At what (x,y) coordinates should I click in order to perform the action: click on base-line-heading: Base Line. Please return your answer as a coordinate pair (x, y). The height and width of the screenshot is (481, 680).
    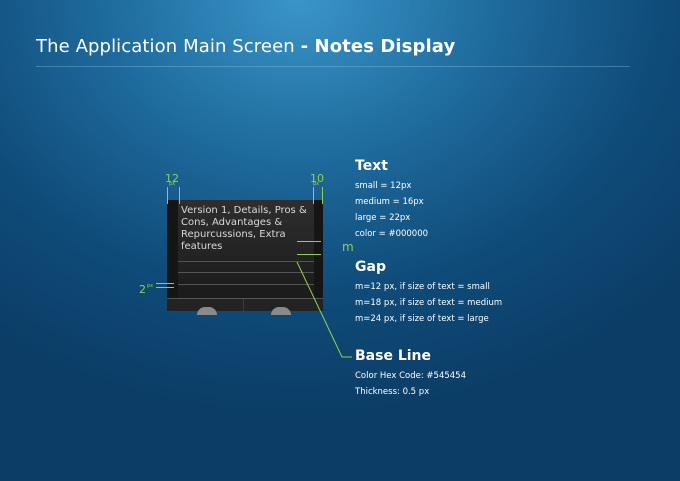
    Looking at the image, I should click on (393, 356).